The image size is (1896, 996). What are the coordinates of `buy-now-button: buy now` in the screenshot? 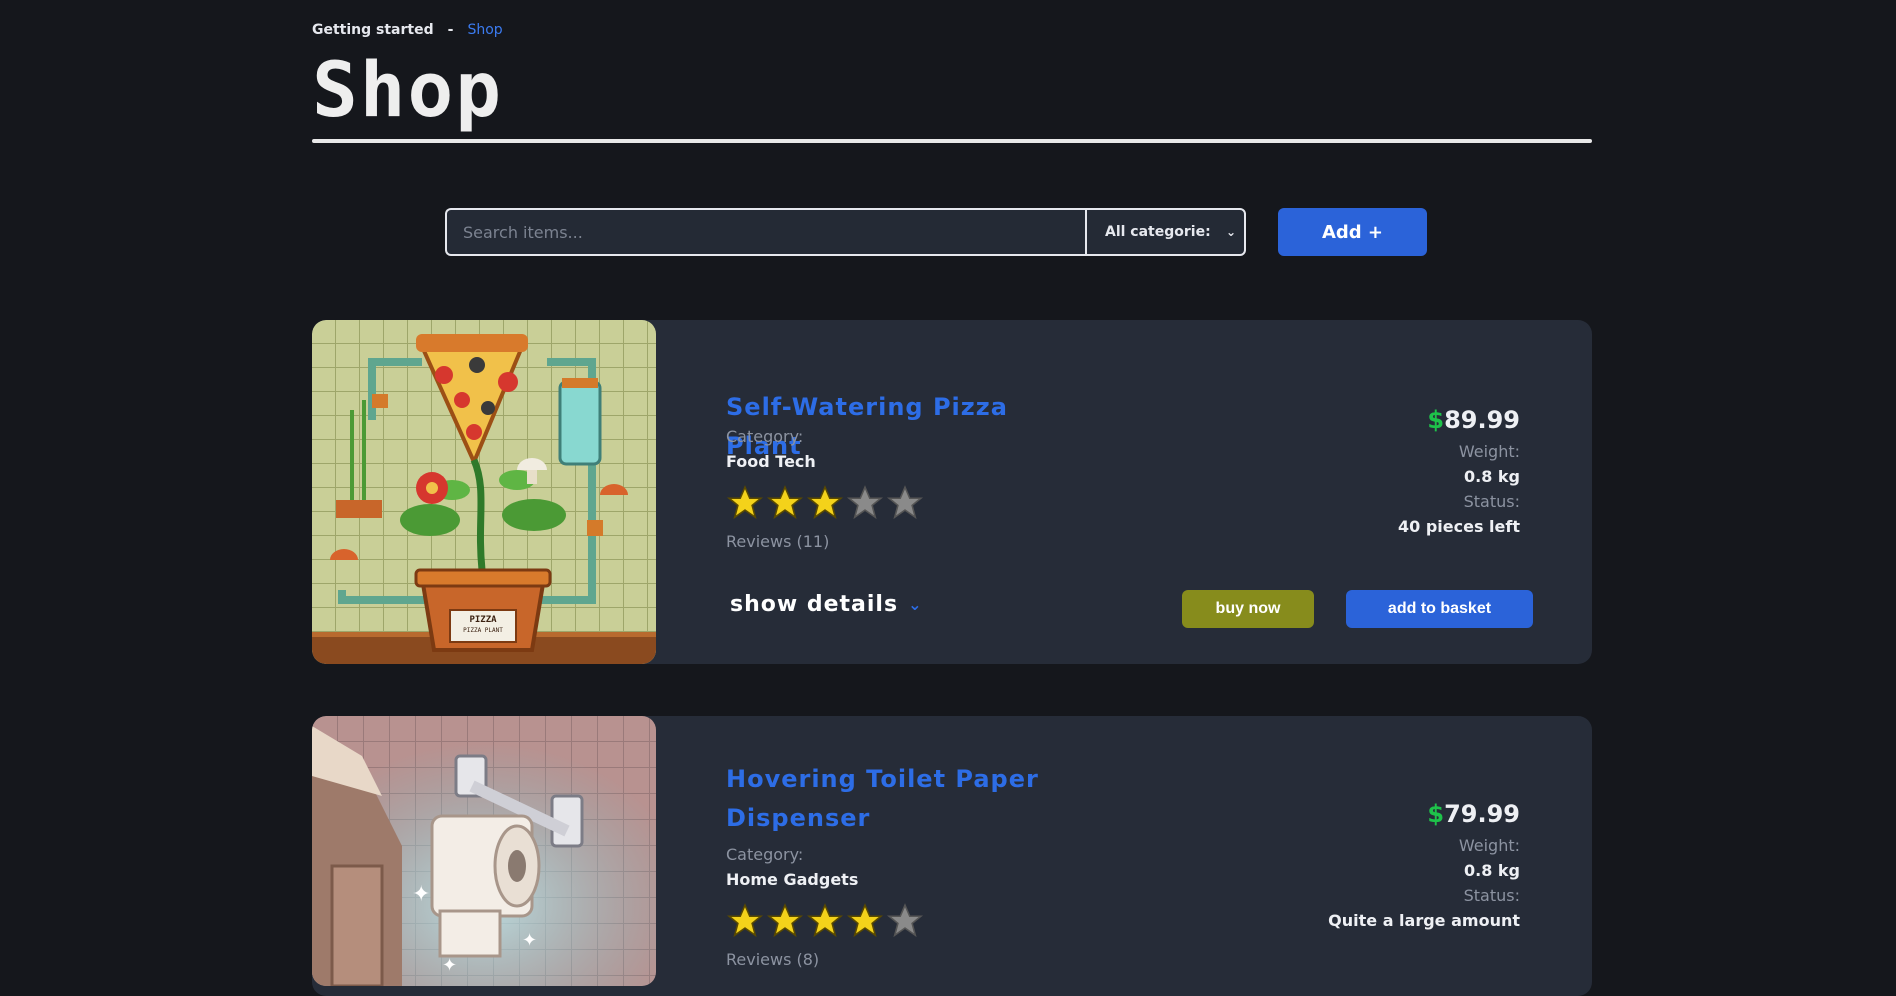 It's located at (1248, 609).